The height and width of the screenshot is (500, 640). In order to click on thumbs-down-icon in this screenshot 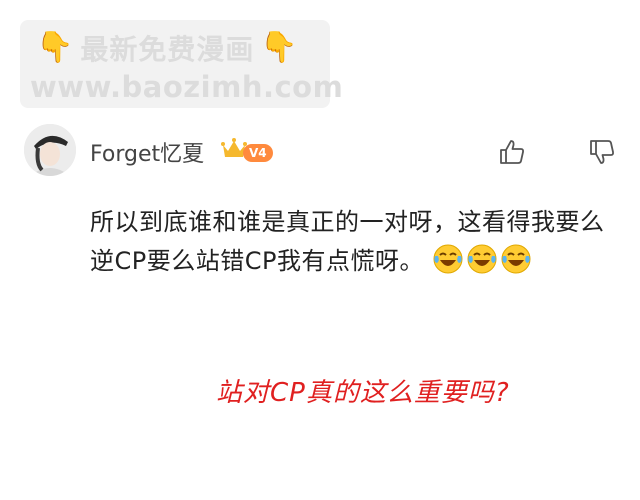, I will do `click(602, 152)`.